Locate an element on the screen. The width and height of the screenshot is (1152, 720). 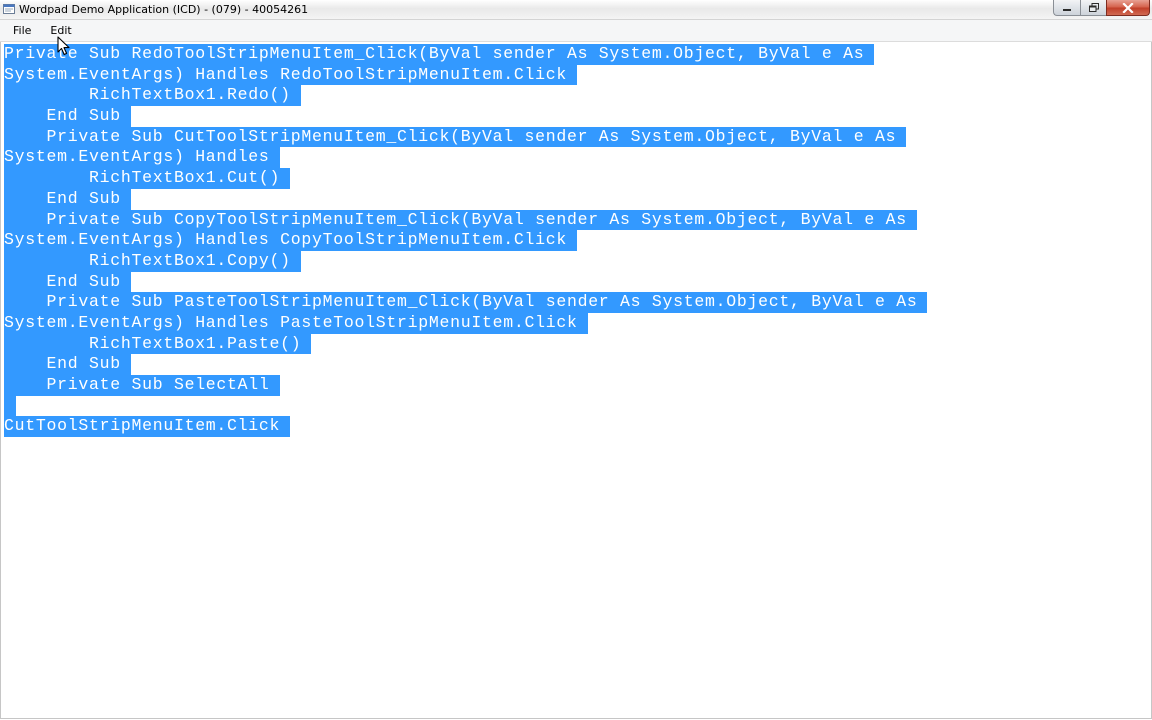
code-line: RichTextBox1.Redo() is located at coordinates (465, 96).